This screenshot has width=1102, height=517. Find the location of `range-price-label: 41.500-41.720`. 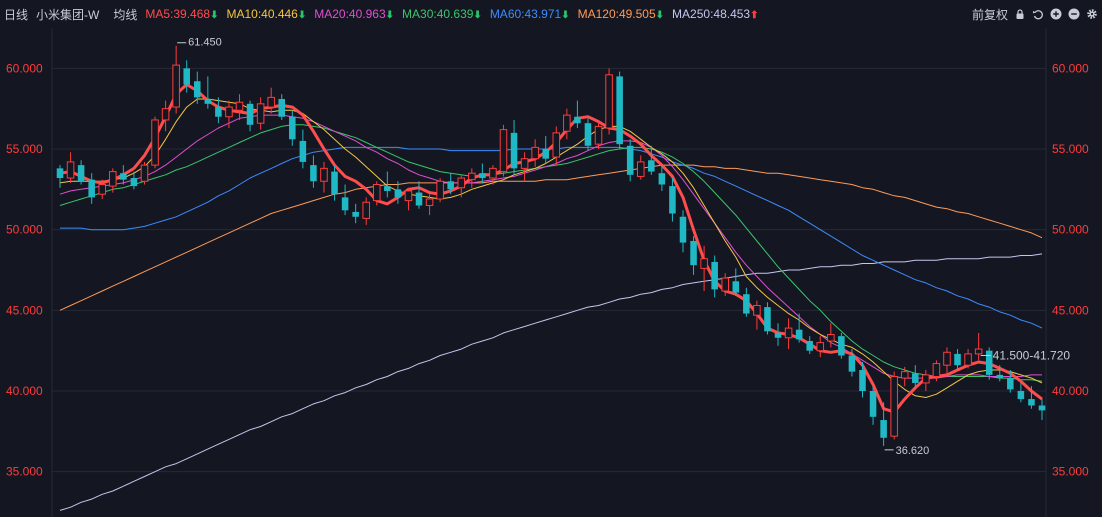

range-price-label: 41.500-41.720 is located at coordinates (1032, 356).